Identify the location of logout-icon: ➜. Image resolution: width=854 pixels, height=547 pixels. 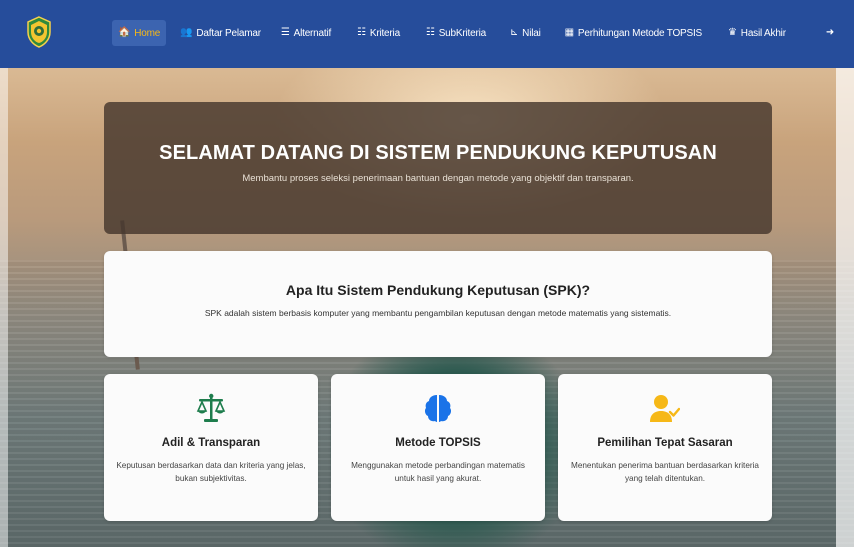
(830, 32).